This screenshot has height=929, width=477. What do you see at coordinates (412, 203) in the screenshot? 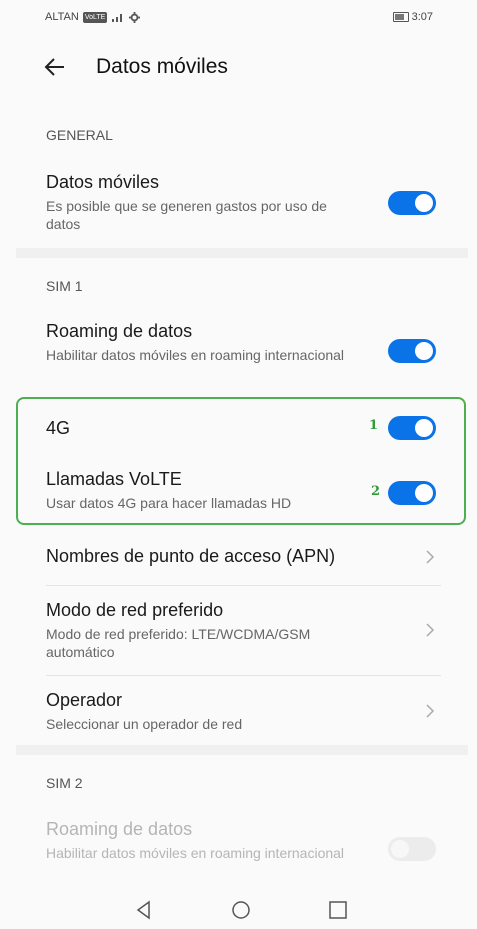
I see `mobile-data-toggle` at bounding box center [412, 203].